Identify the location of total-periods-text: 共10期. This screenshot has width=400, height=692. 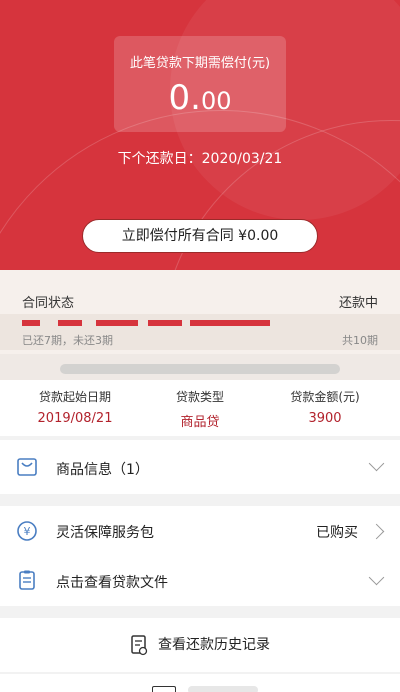
(360, 340).